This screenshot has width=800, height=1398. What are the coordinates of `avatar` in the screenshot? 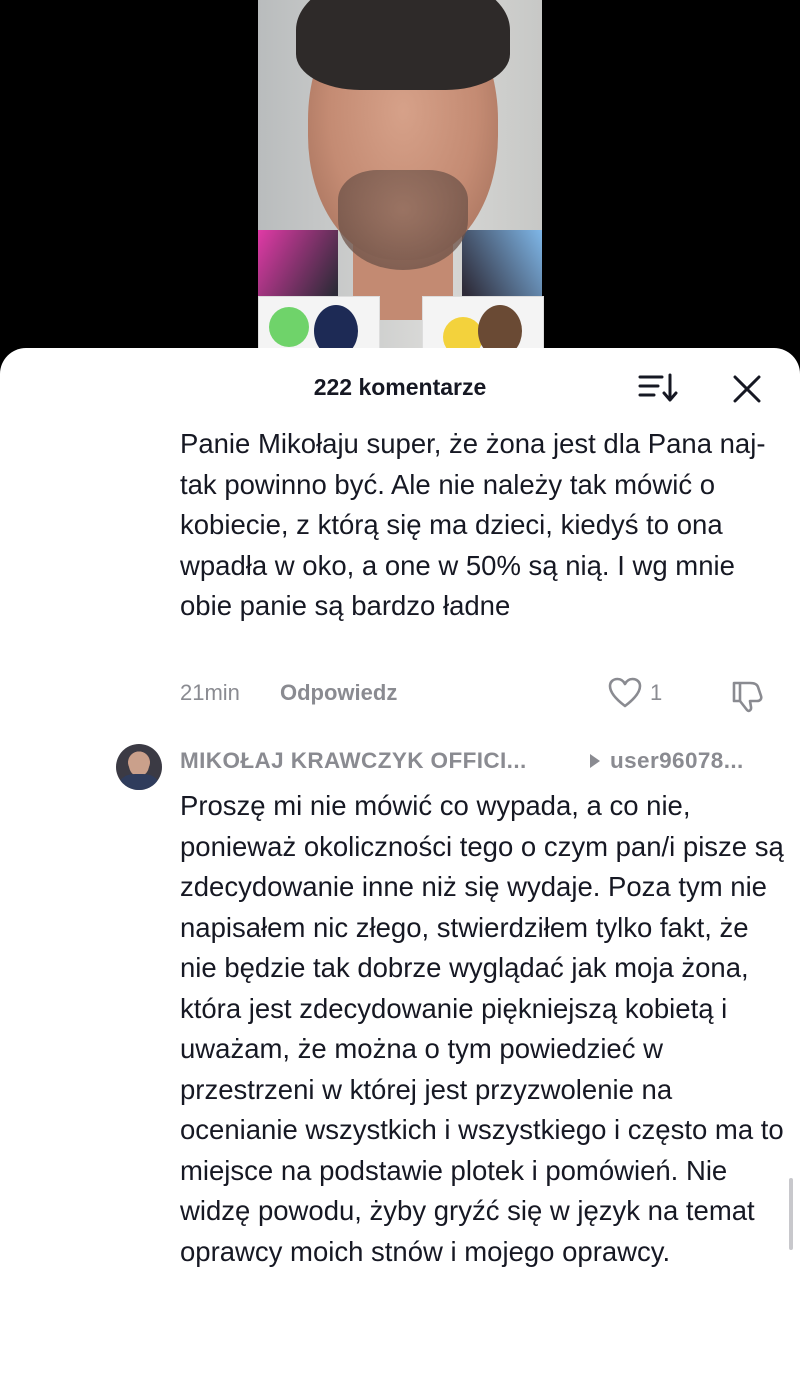 It's located at (139, 767).